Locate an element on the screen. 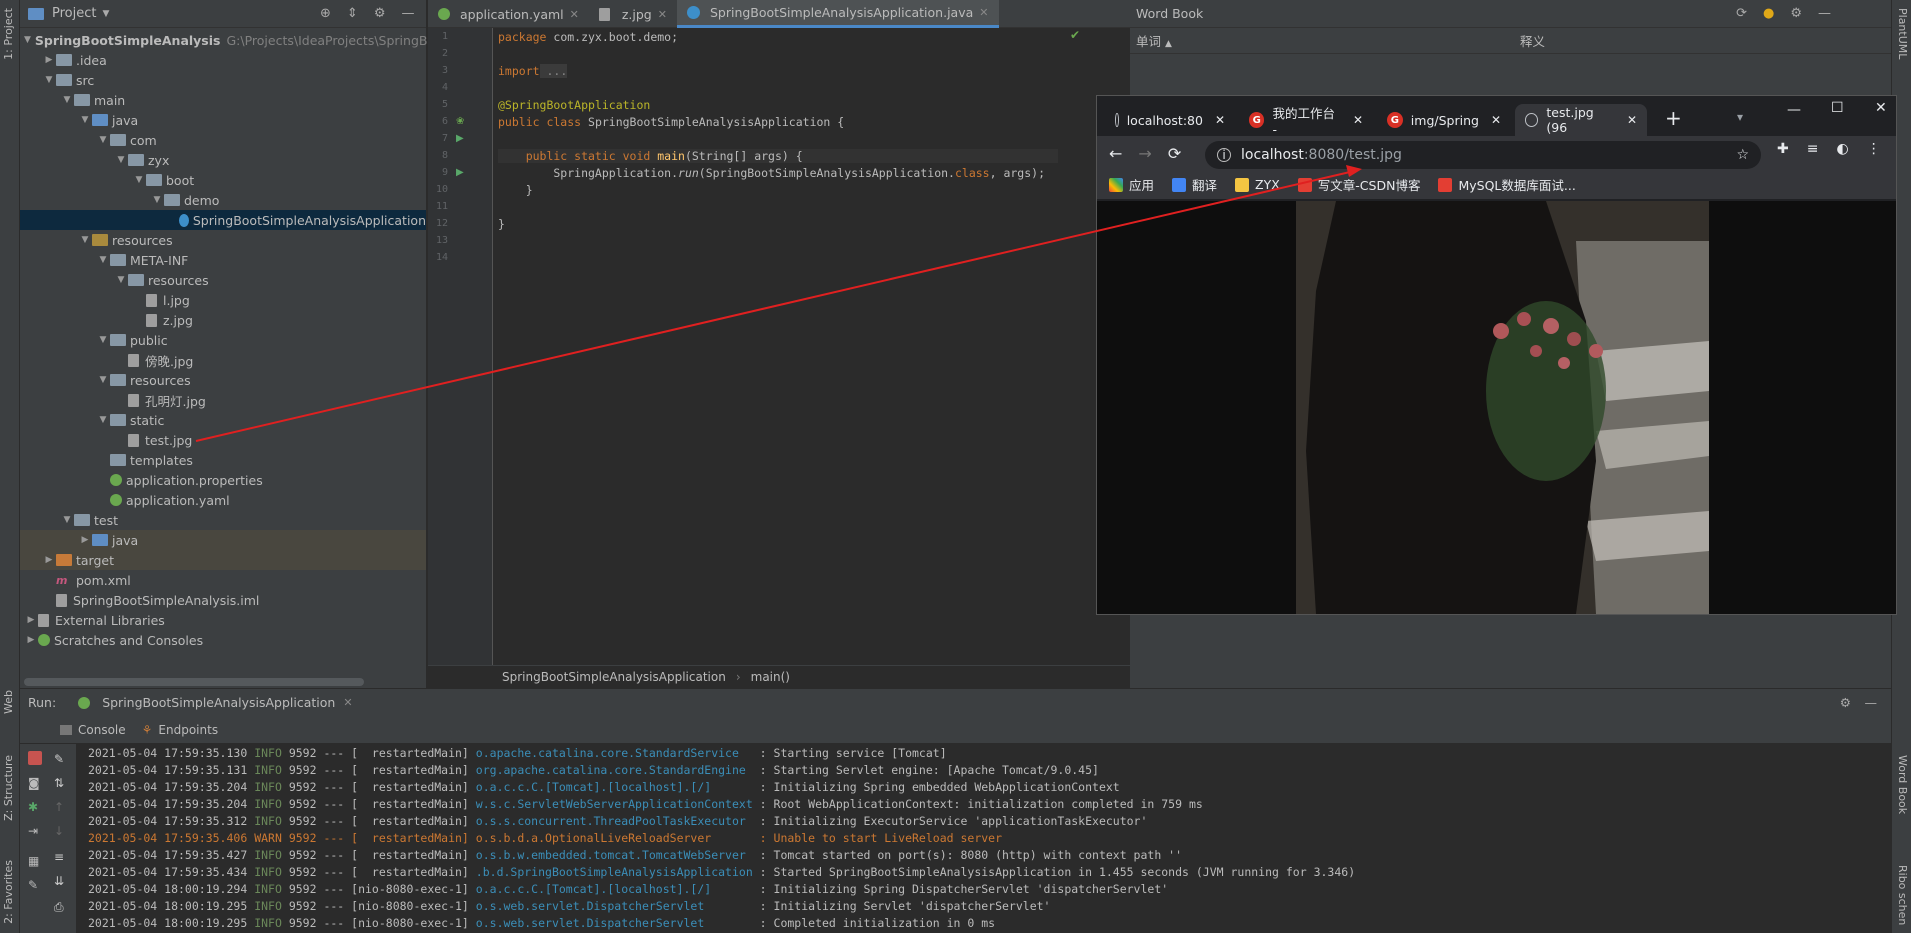 The image size is (1911, 933). bookmark-folder-zyx: ZYX is located at coordinates (1257, 184).